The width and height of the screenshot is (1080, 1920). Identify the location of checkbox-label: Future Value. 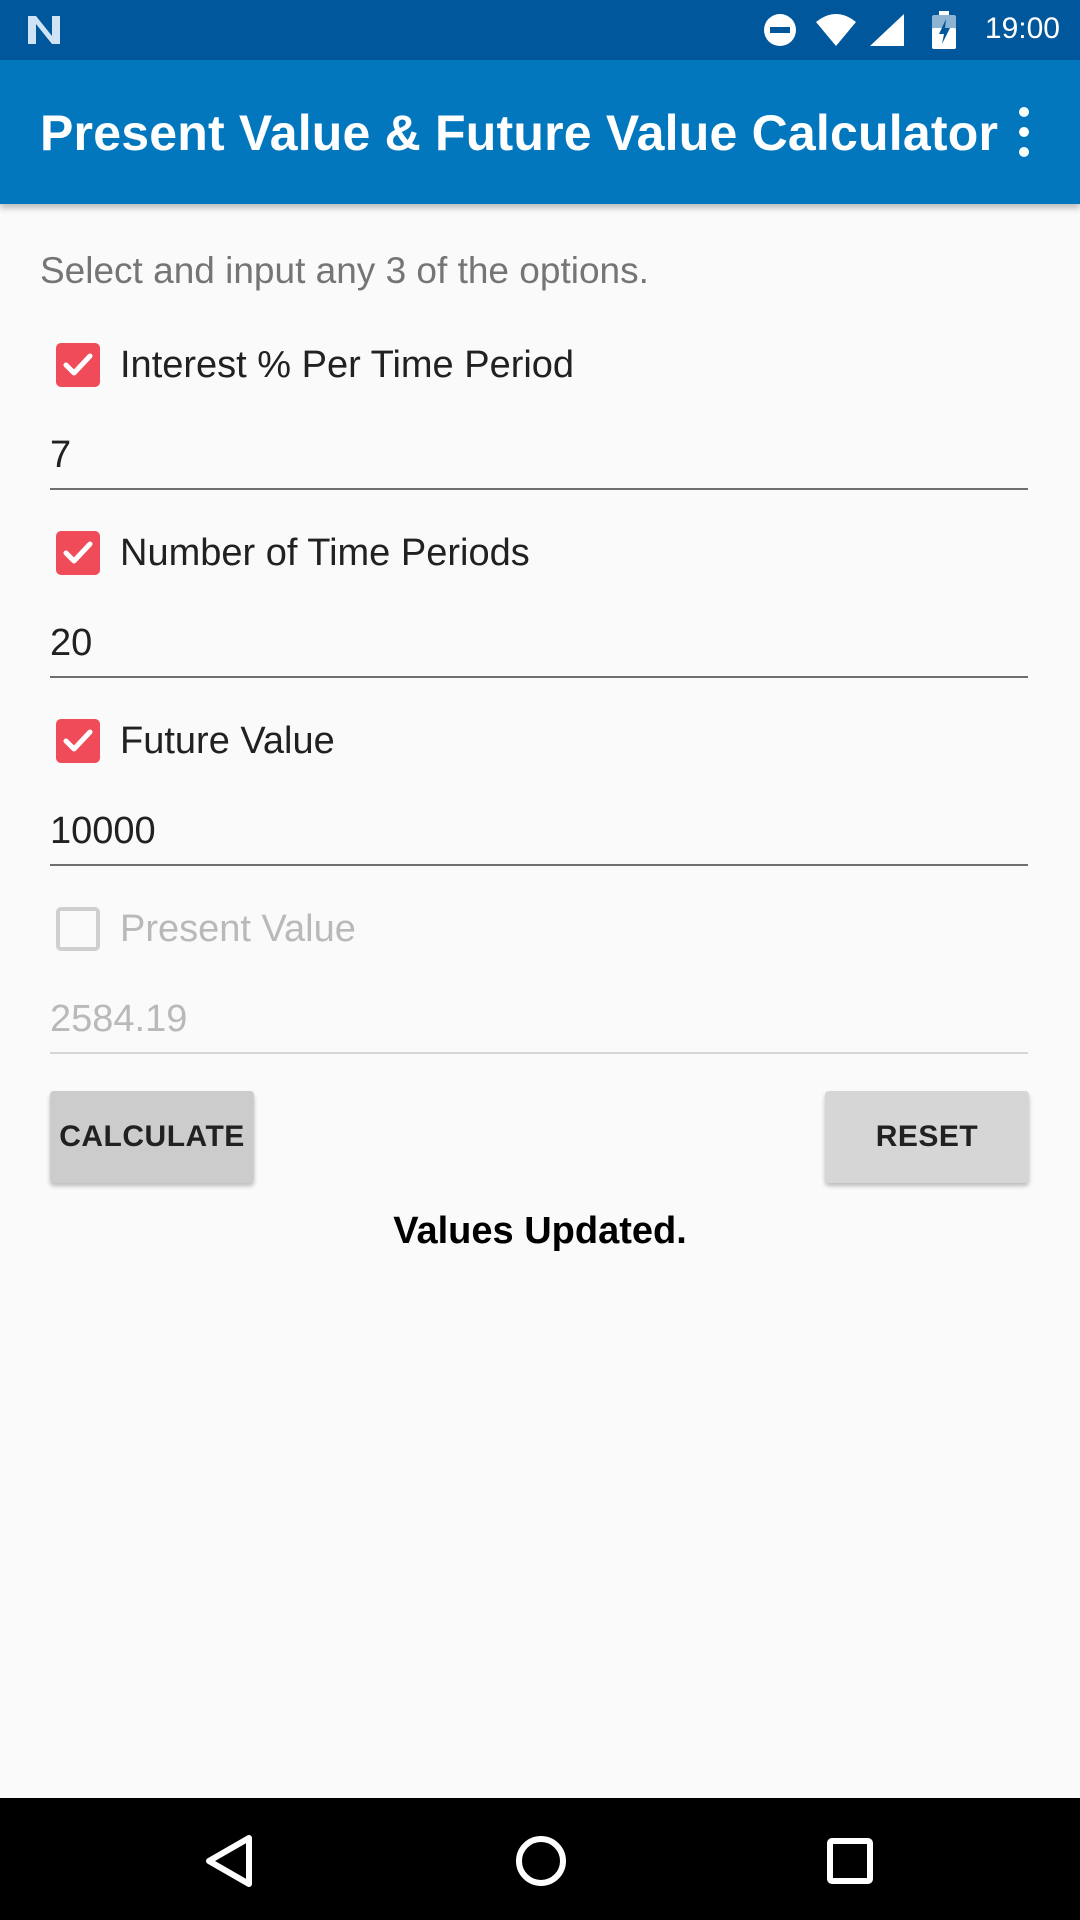
(227, 740).